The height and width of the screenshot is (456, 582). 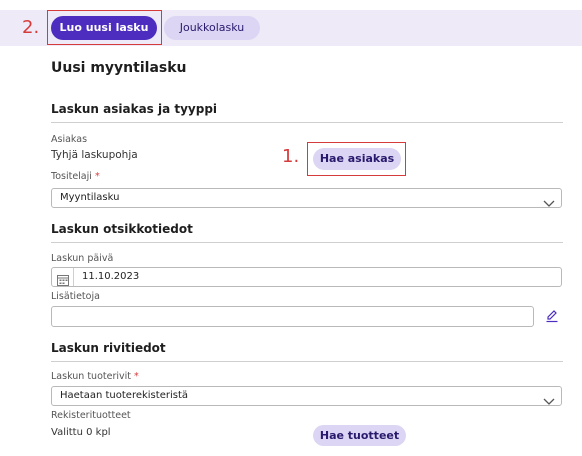 What do you see at coordinates (73, 277) in the screenshot?
I see `date-field-divider` at bounding box center [73, 277].